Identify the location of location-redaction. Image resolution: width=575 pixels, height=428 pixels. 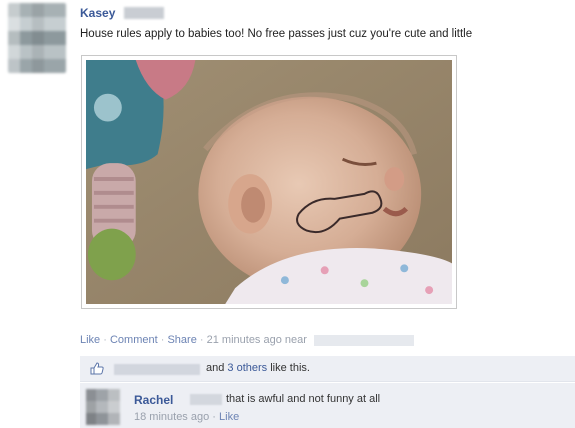
(363, 340).